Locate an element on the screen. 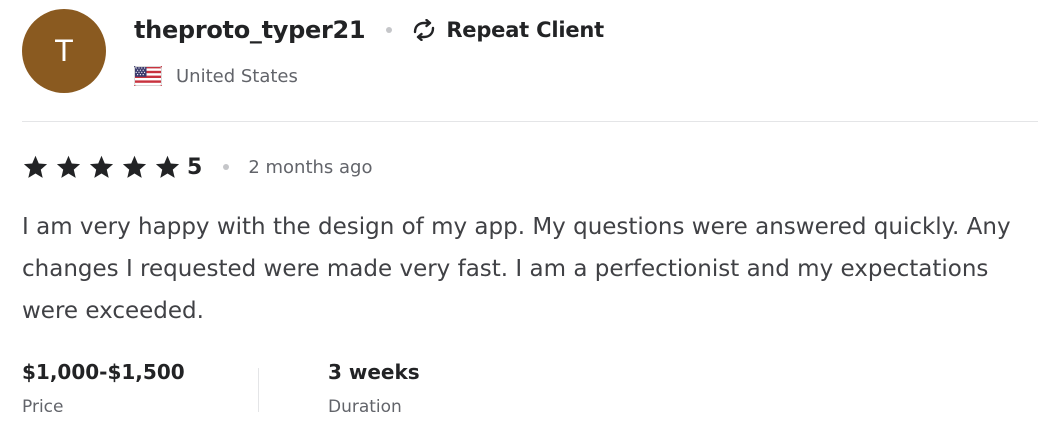  price-block: $1,000-$1,500 Price is located at coordinates (140, 389).